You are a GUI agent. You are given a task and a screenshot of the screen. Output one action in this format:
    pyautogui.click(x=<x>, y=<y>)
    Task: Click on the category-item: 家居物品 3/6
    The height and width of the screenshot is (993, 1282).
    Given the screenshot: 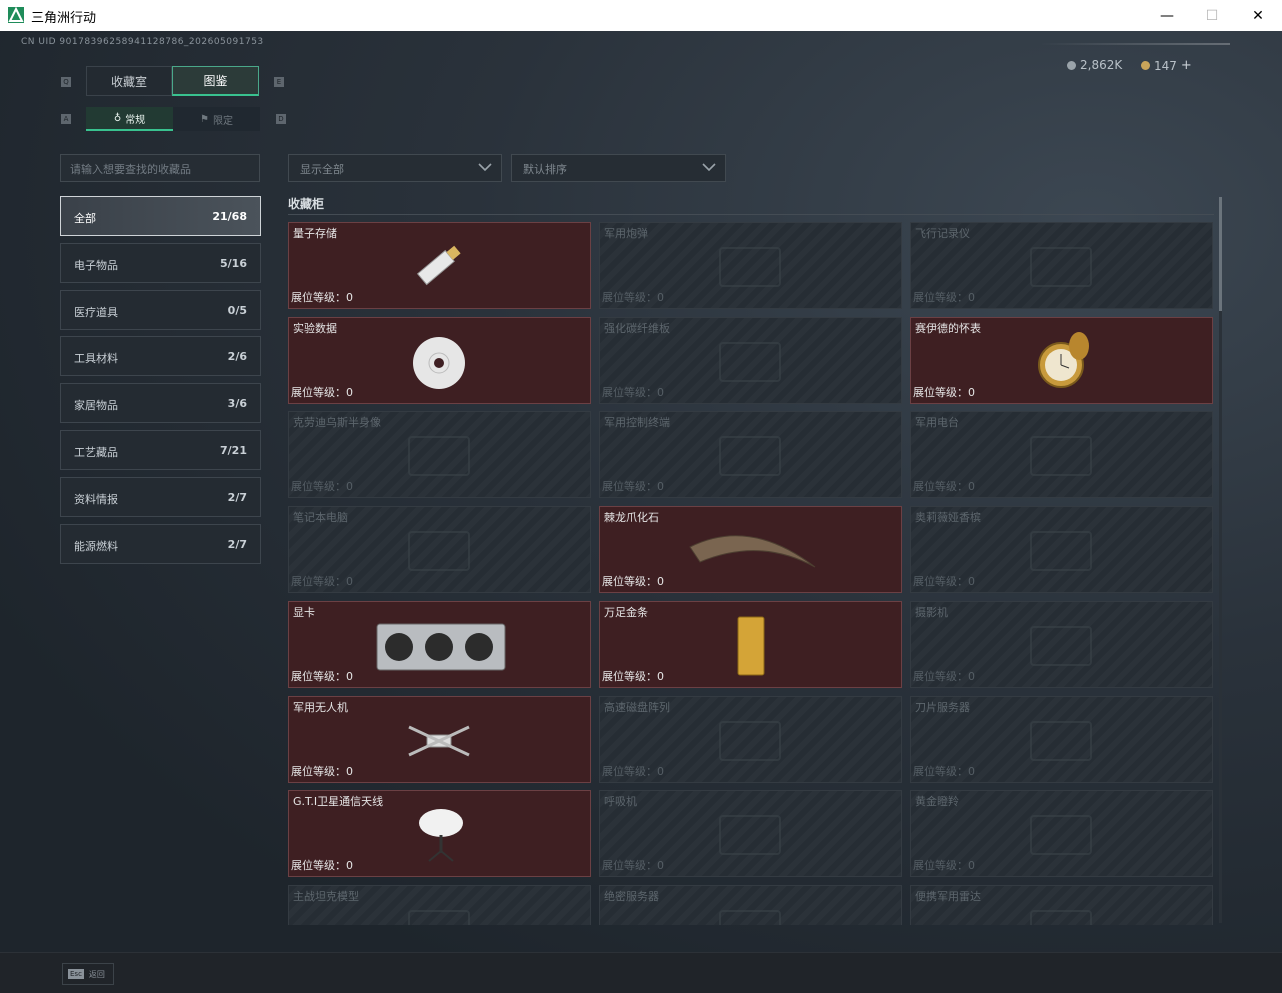 What is the action you would take?
    pyautogui.click(x=160, y=403)
    